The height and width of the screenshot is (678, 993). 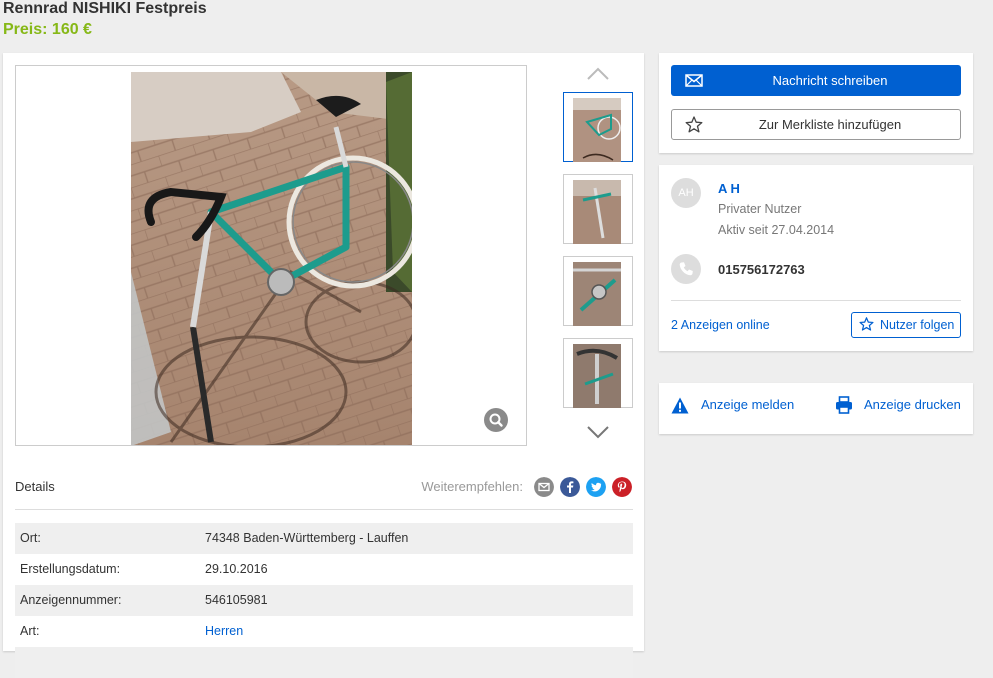 I want to click on detail-value-link: Herren, so click(x=224, y=631).